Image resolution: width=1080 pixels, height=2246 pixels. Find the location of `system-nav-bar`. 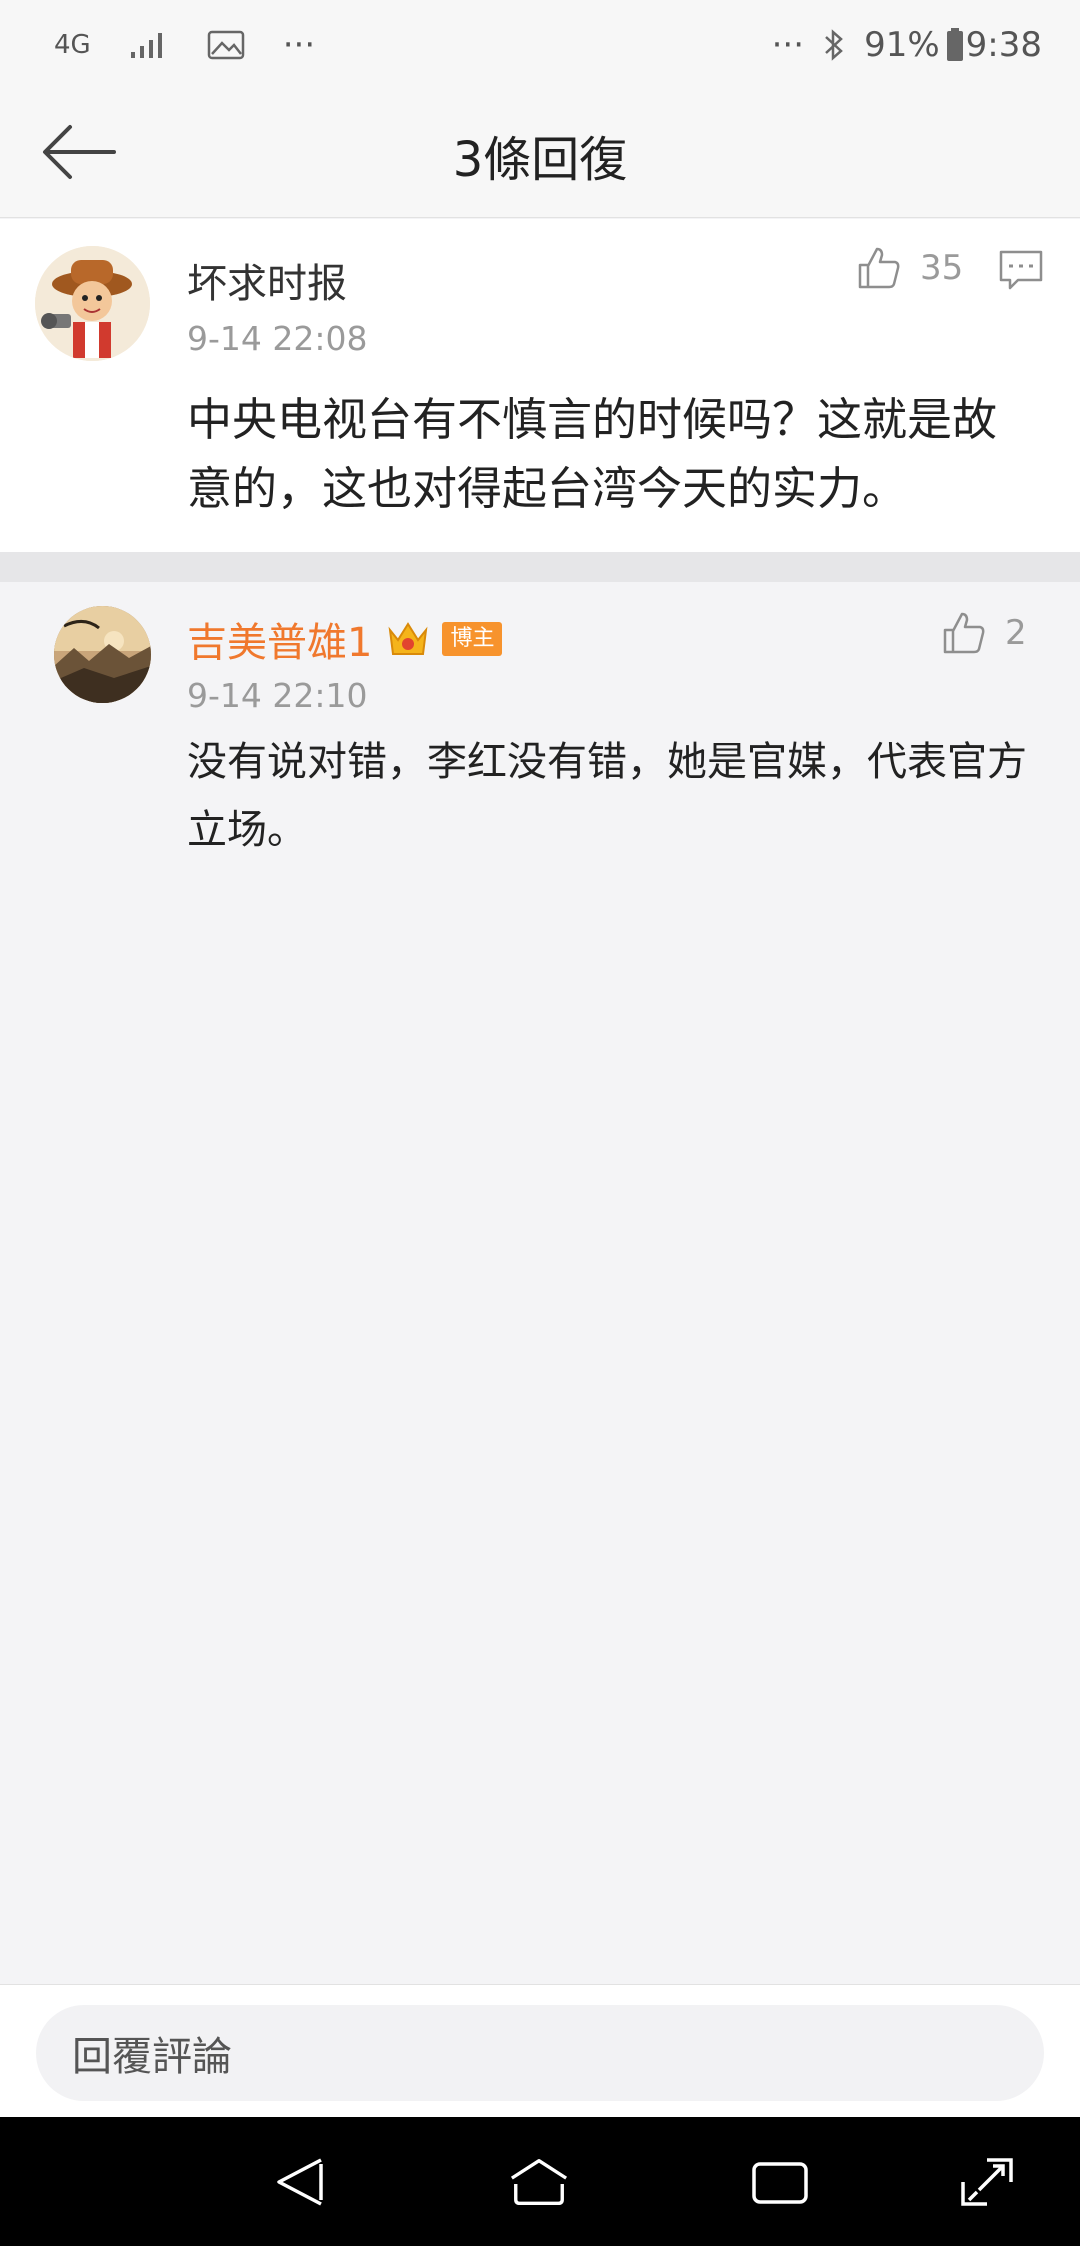

system-nav-bar is located at coordinates (540, 2181).